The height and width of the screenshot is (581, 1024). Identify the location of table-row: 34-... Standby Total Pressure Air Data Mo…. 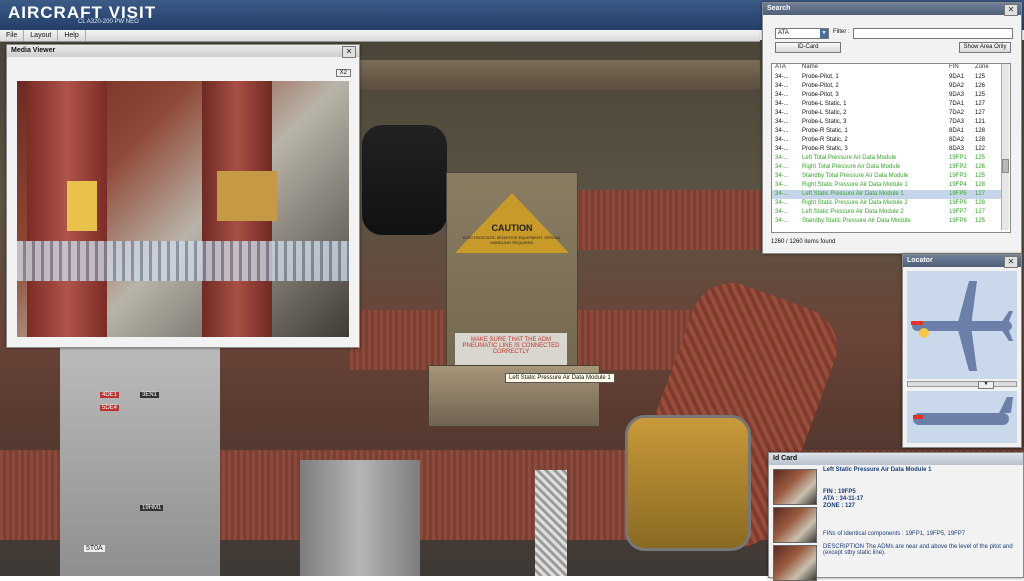
(887, 176).